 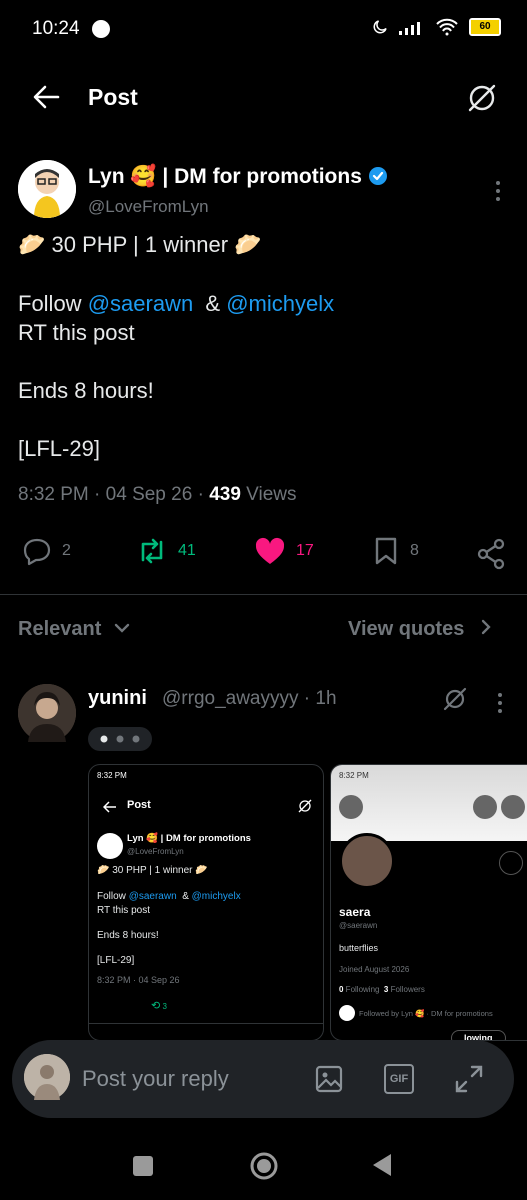 I want to click on messenger-icon, so click(x=101, y=29).